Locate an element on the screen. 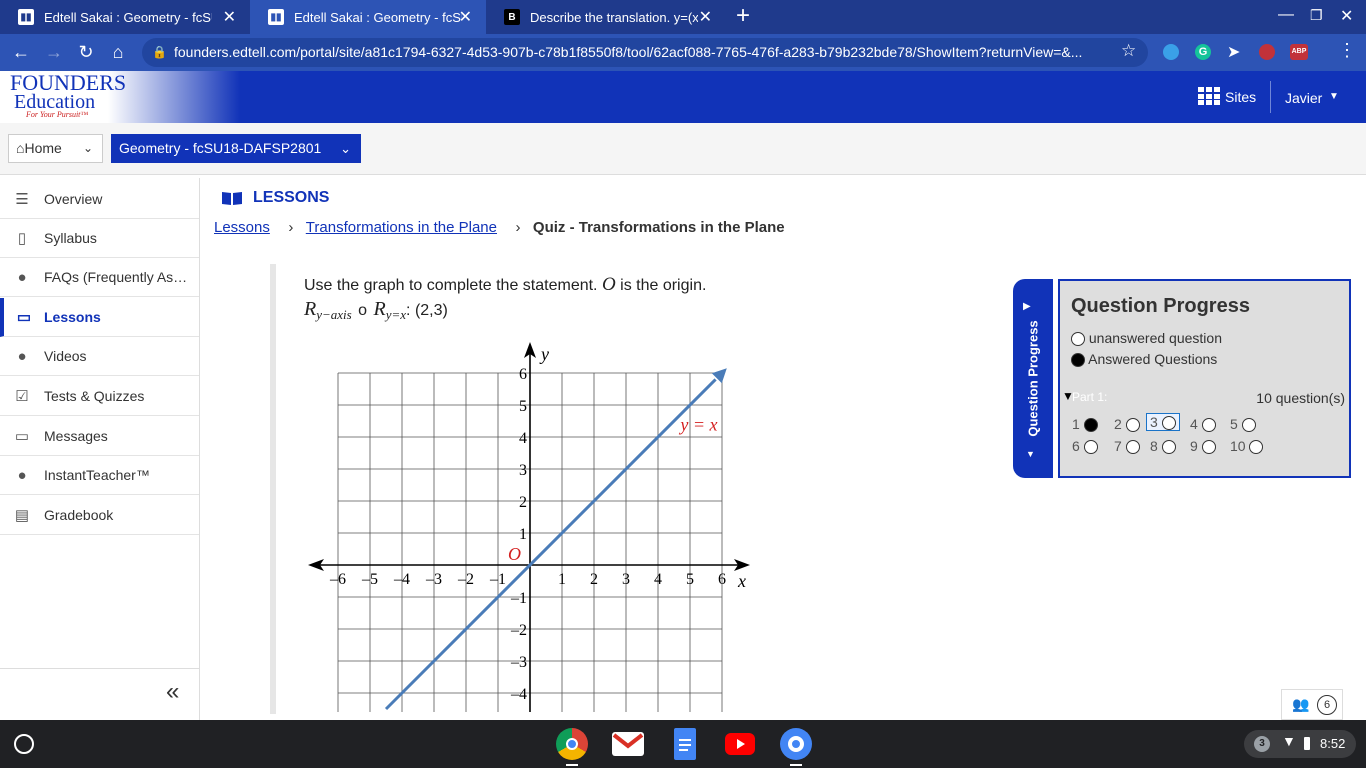  window-close-icon: ✕ is located at coordinates (1346, 16).